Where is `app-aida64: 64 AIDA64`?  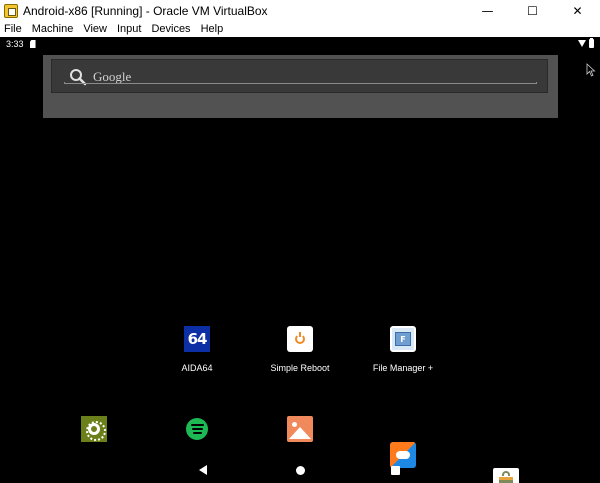 app-aida64: 64 AIDA64 is located at coordinates (197, 349).